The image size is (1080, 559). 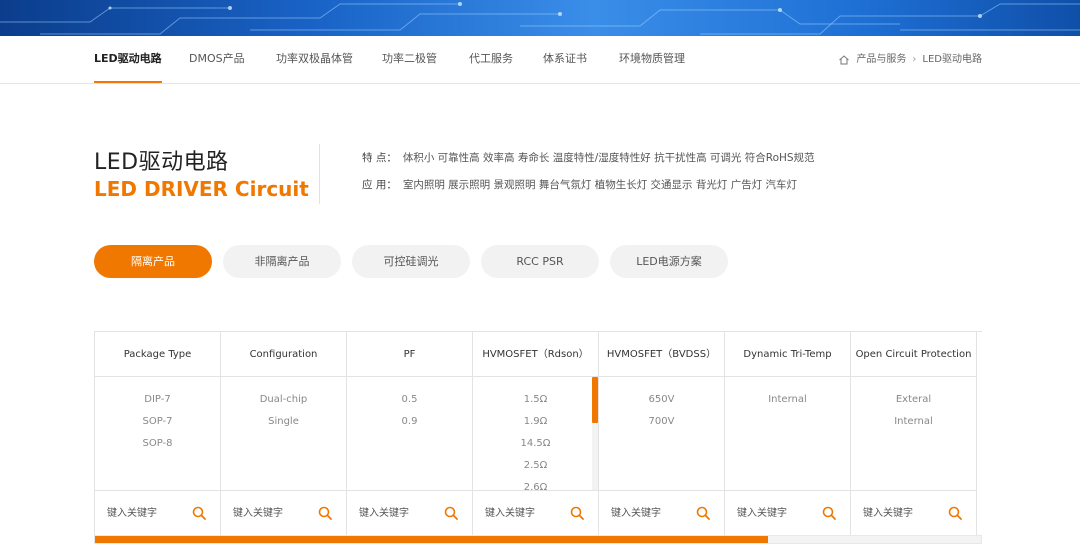 I want to click on filter-value: Exteral, so click(x=913, y=400).